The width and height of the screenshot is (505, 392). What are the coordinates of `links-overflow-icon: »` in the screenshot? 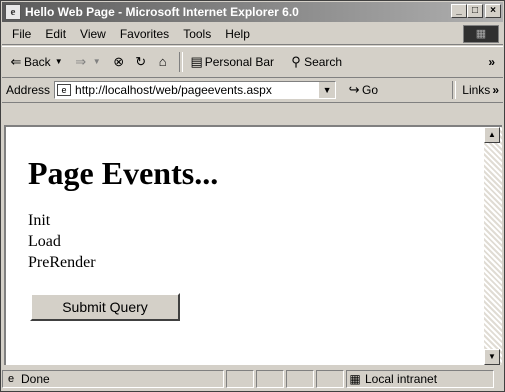 It's located at (495, 90).